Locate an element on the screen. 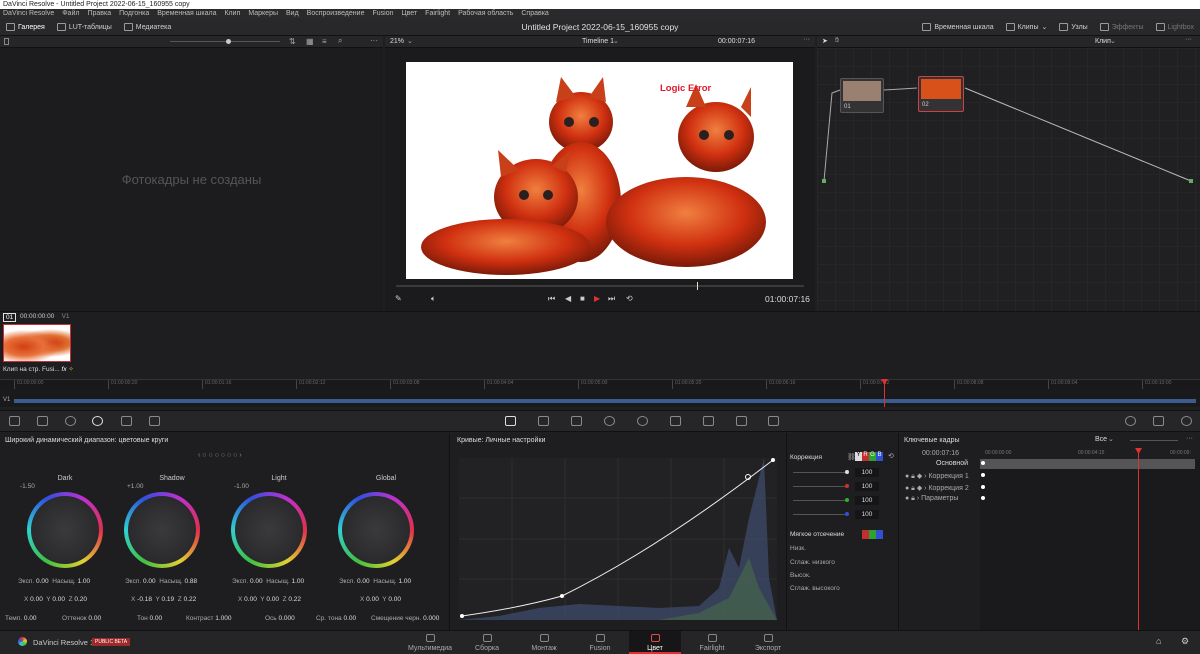  node-mode-dropdown: Клип is located at coordinates (1103, 41).